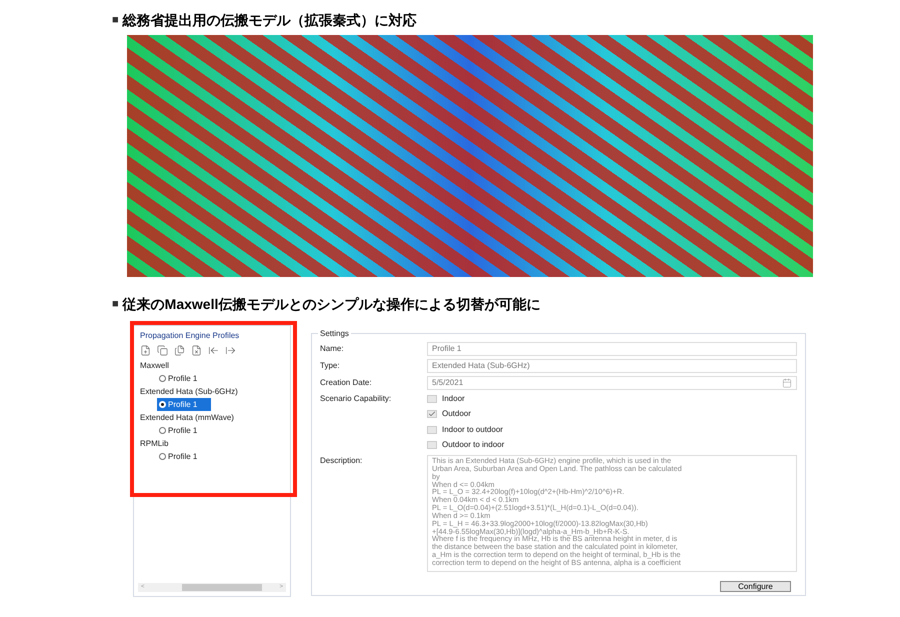 Image resolution: width=900 pixels, height=617 pixels. I want to click on panel-title: Settings, so click(334, 334).